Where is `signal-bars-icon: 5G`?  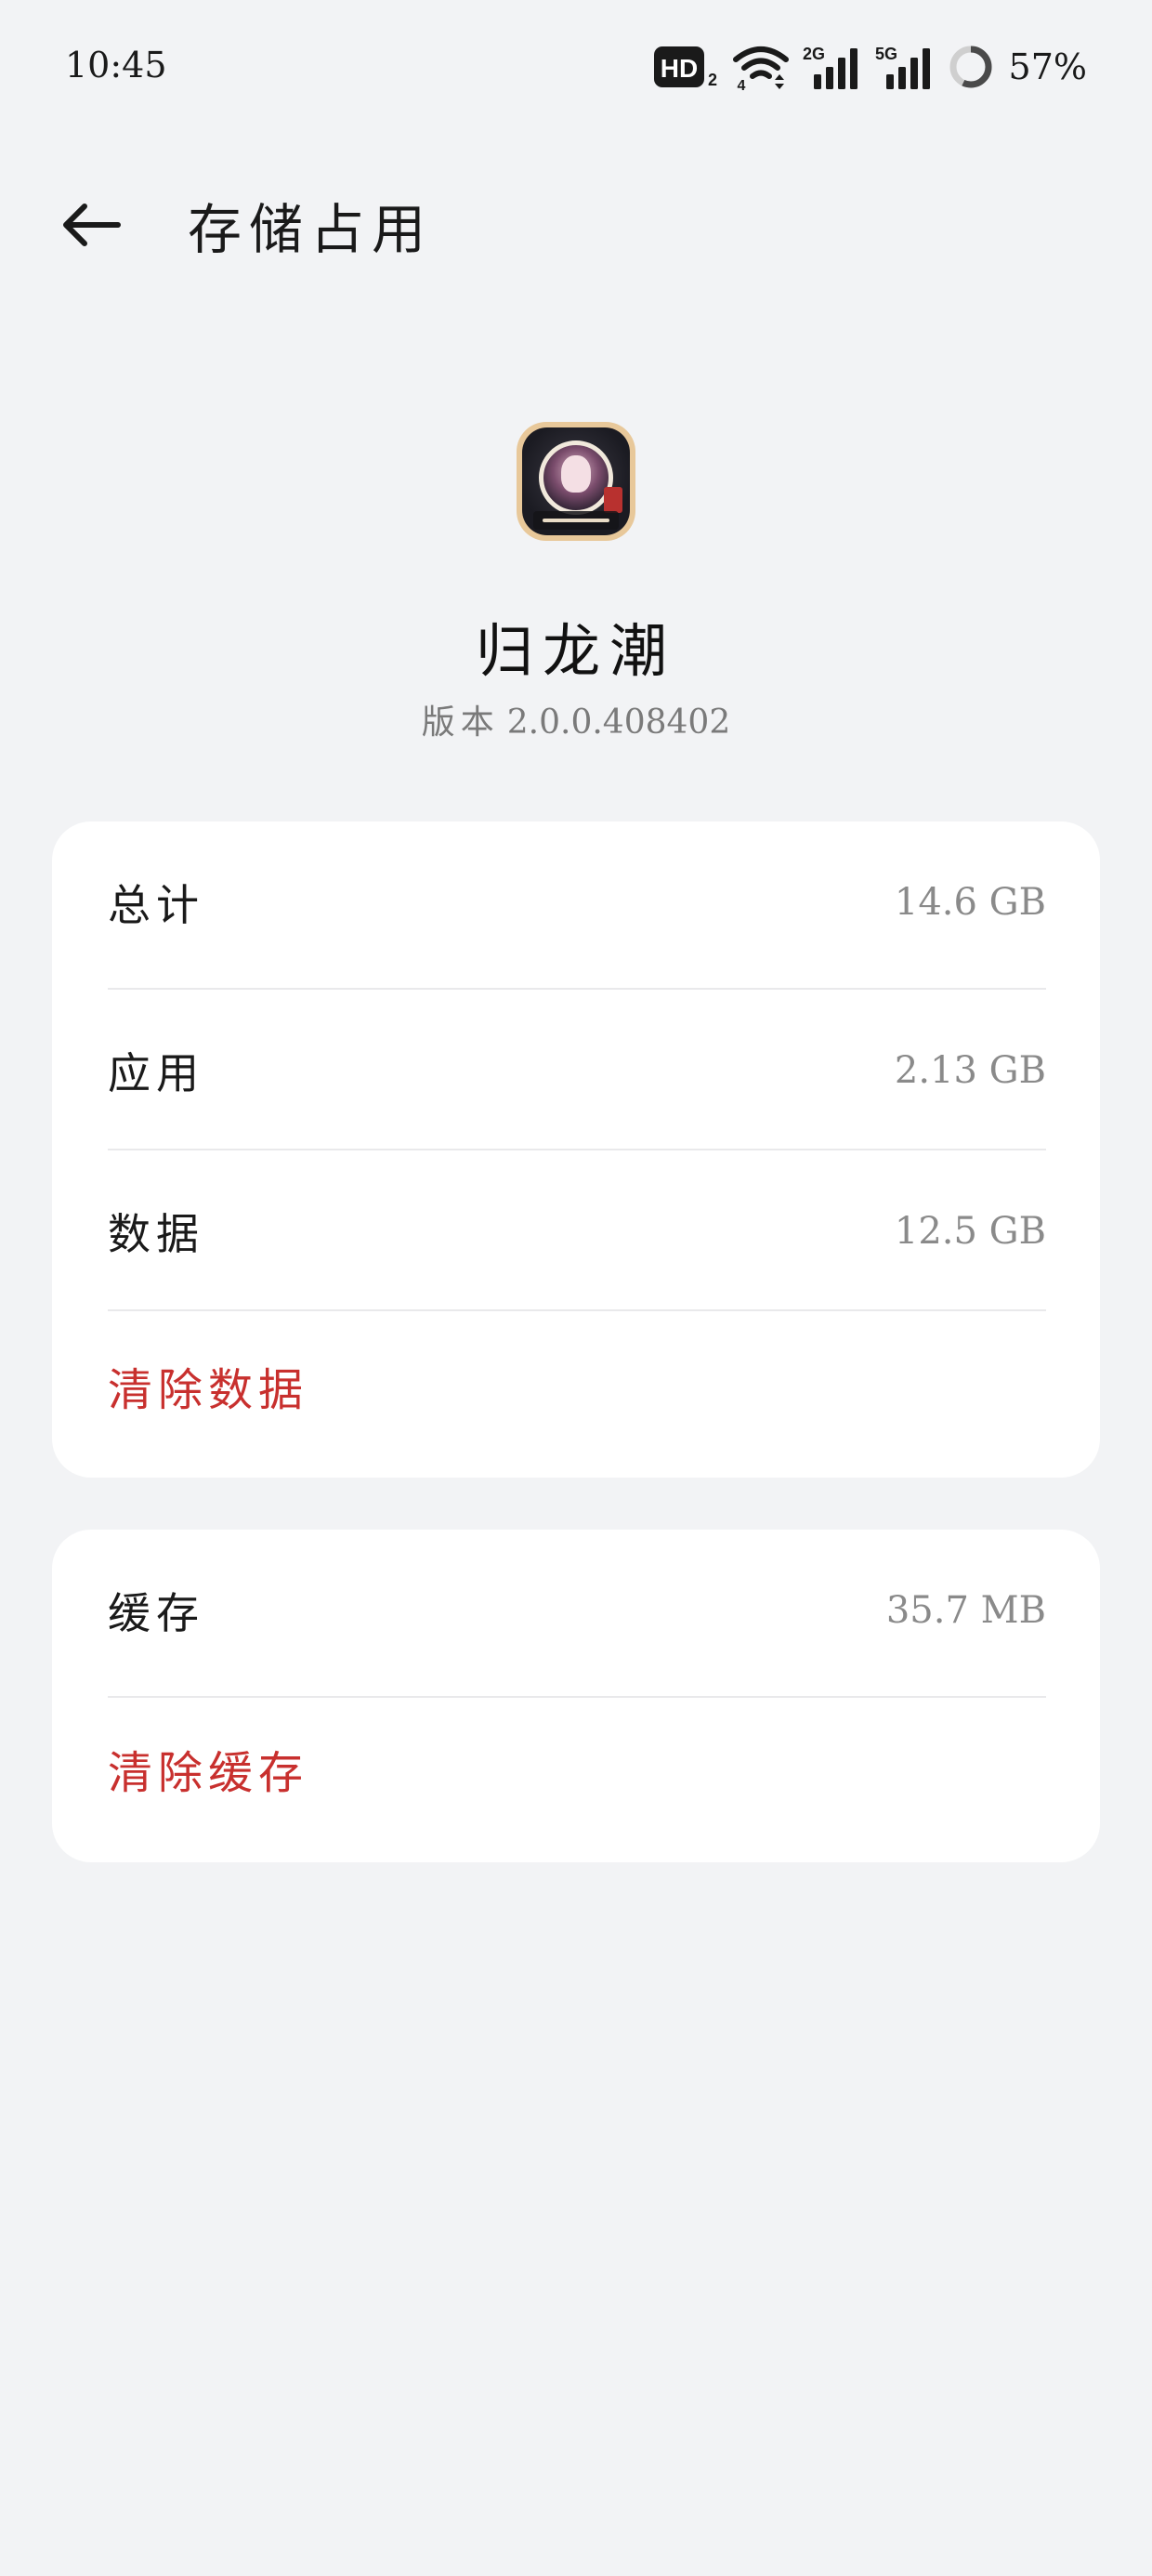 signal-bars-icon: 5G is located at coordinates (902, 67).